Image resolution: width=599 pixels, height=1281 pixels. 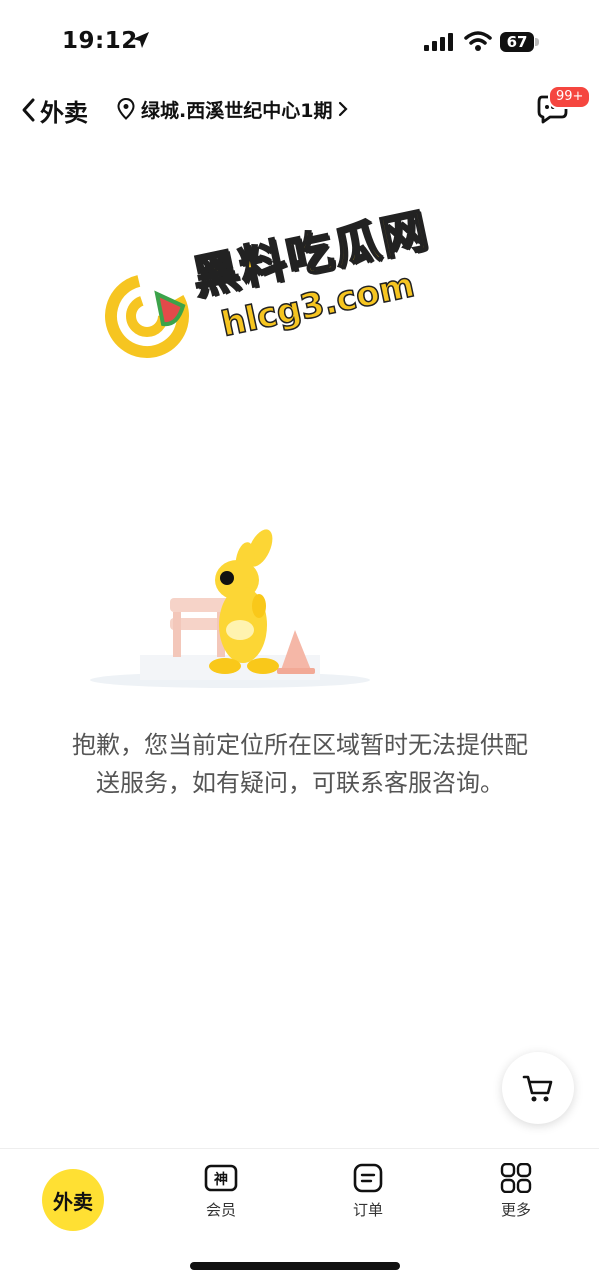 I want to click on tab-orders: 订单, so click(x=368, y=1191).